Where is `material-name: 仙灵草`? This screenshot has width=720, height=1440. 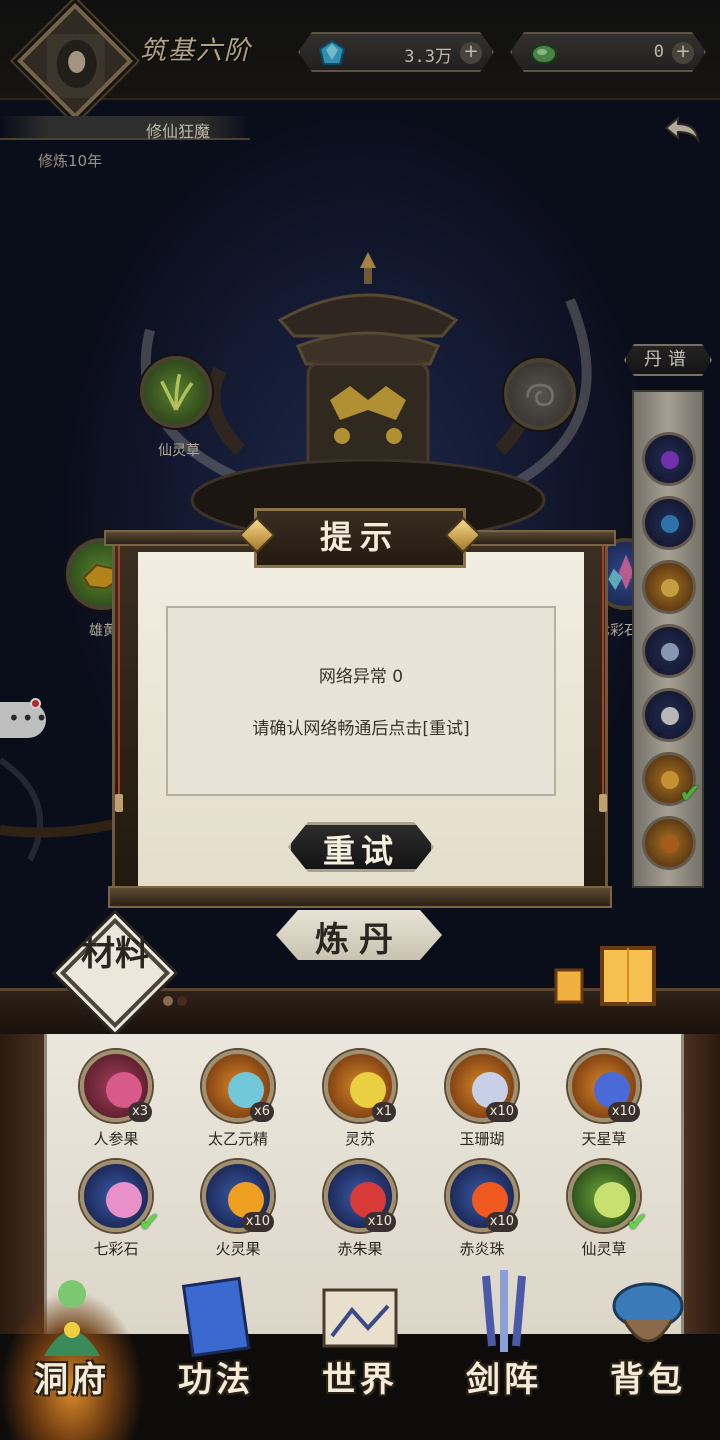
material-name: 仙灵草 is located at coordinates (604, 1249).